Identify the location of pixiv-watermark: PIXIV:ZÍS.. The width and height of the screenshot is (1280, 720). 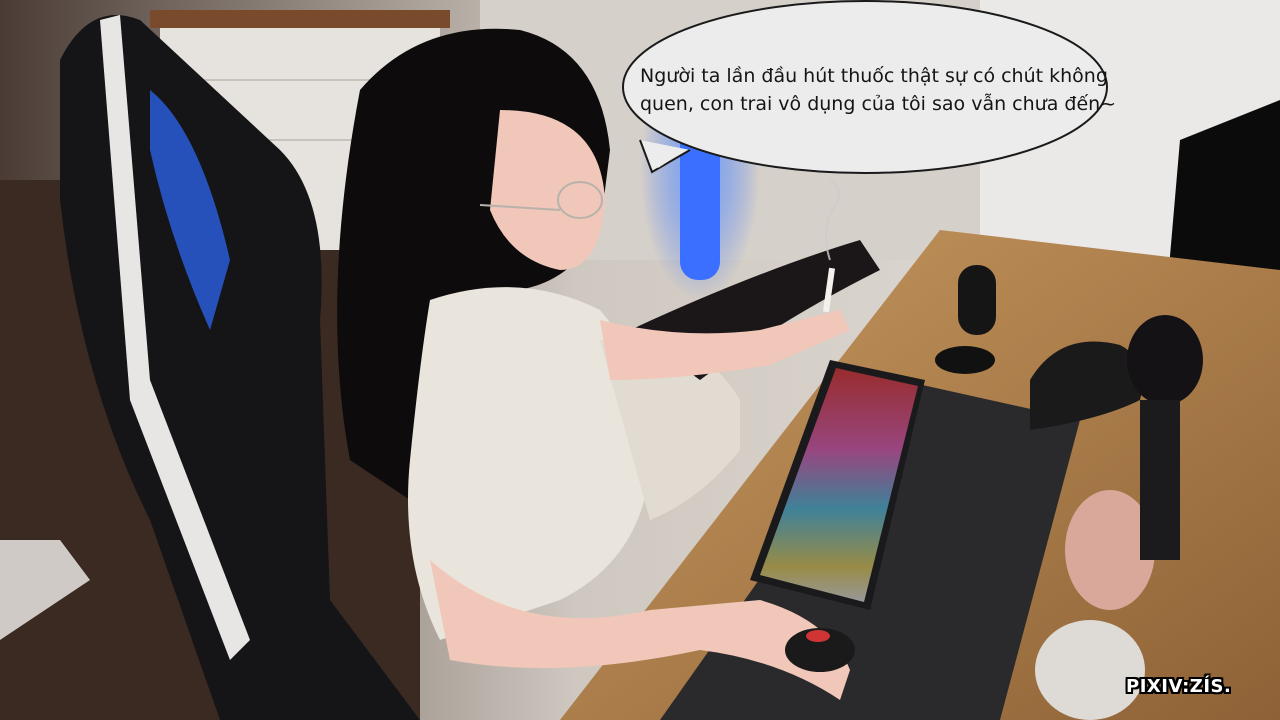
(1179, 686).